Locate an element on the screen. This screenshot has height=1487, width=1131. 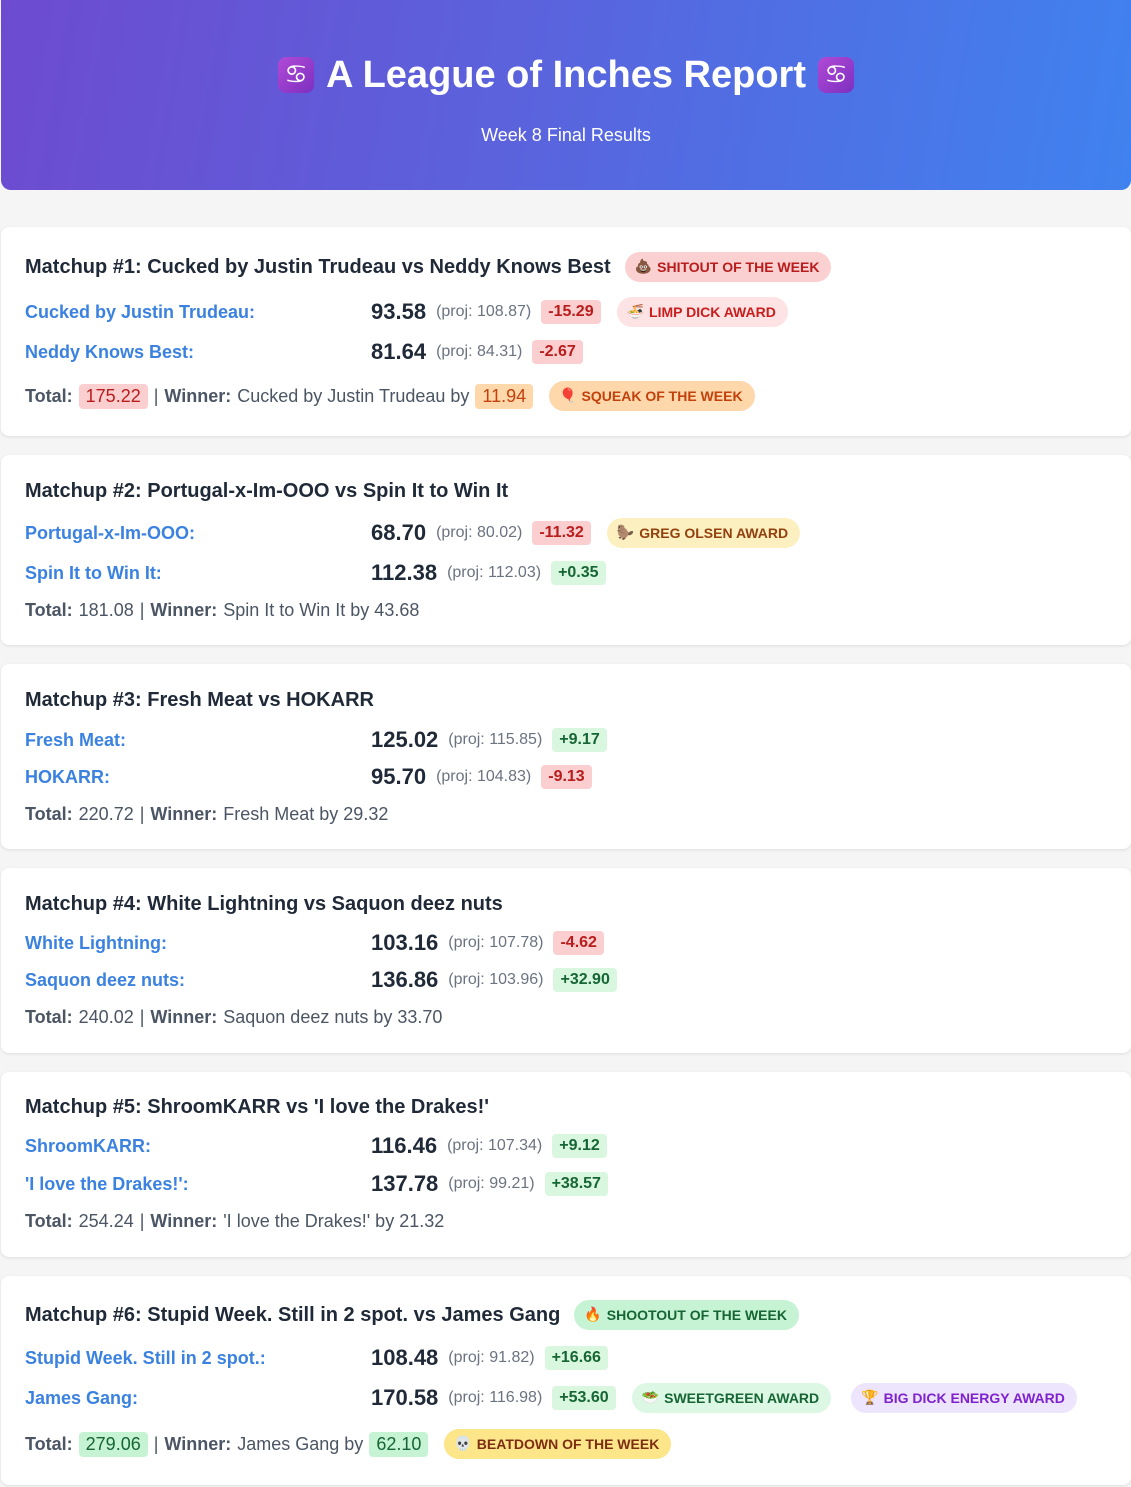
total-score: 220.72 is located at coordinates (106, 813).